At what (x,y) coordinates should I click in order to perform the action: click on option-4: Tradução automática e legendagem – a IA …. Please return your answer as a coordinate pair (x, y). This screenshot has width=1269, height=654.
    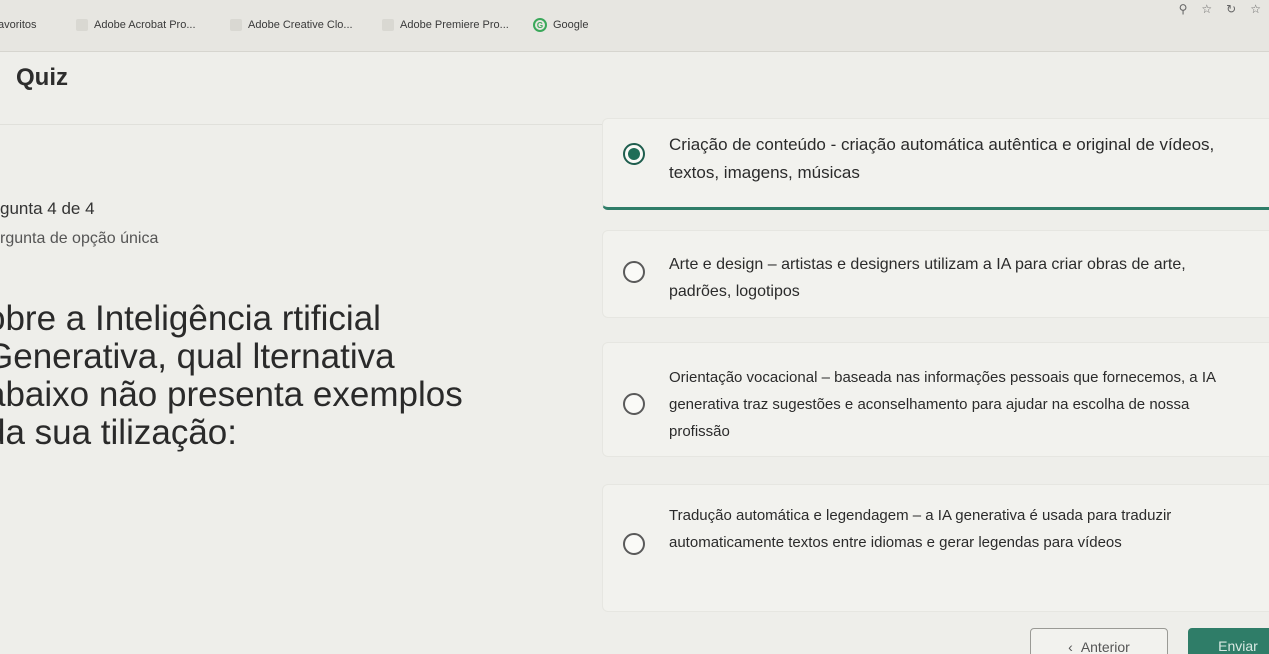
    Looking at the image, I should click on (935, 548).